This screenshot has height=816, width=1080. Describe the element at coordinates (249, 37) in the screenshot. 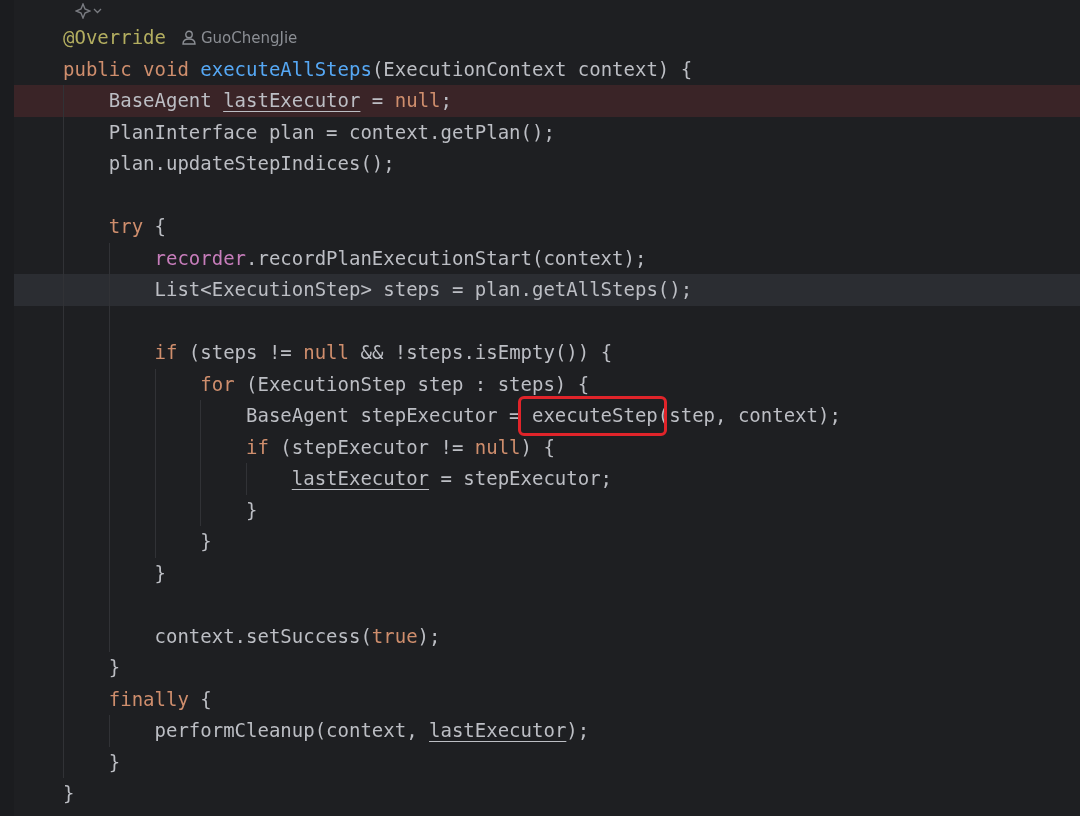

I see `author-hint: GuoChengJie` at that location.